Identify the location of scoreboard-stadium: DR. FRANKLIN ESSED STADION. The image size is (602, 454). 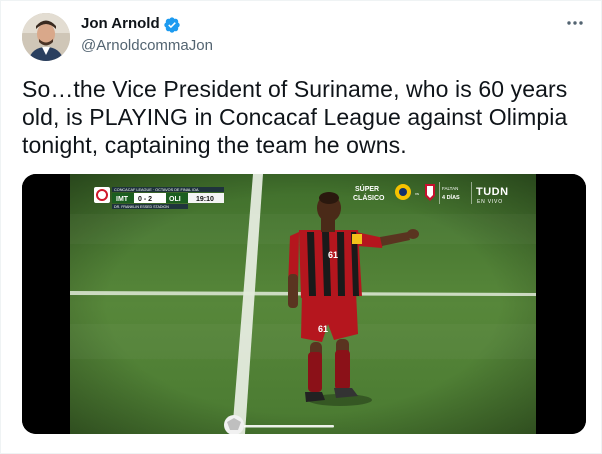
(141, 207).